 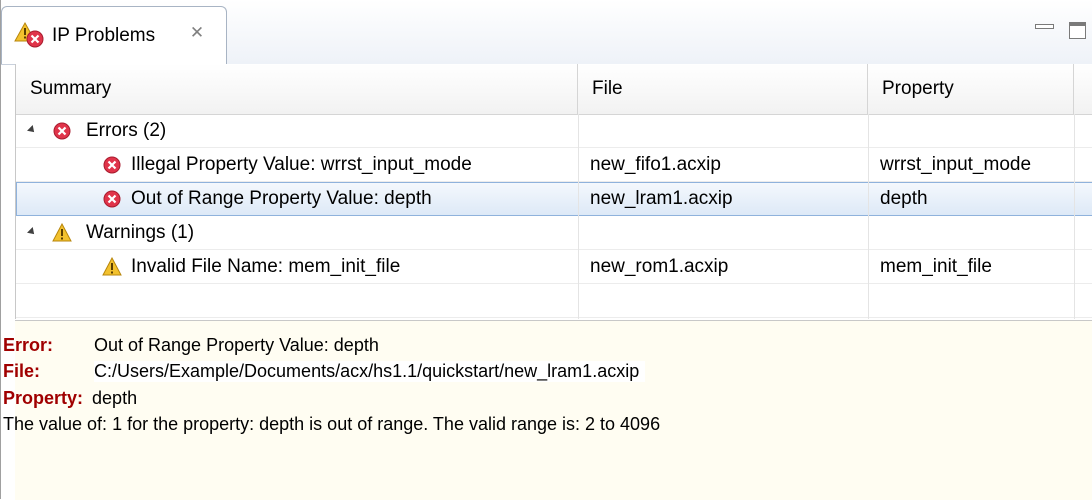 What do you see at coordinates (554, 233) in the screenshot?
I see `tree-group-warnings: Warnings (1)` at bounding box center [554, 233].